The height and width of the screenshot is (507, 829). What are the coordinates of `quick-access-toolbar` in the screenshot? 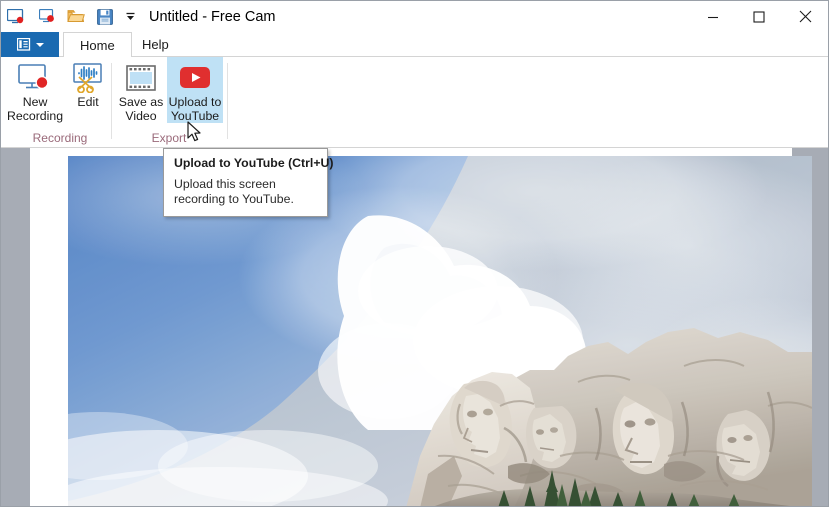 It's located at (86, 17).